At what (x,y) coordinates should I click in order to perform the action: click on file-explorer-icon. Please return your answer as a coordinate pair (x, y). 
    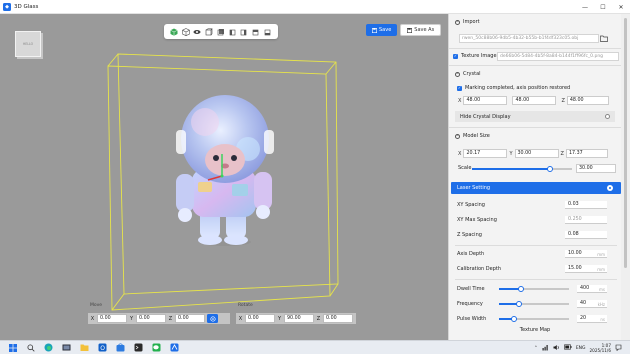
    Looking at the image, I should click on (84, 347).